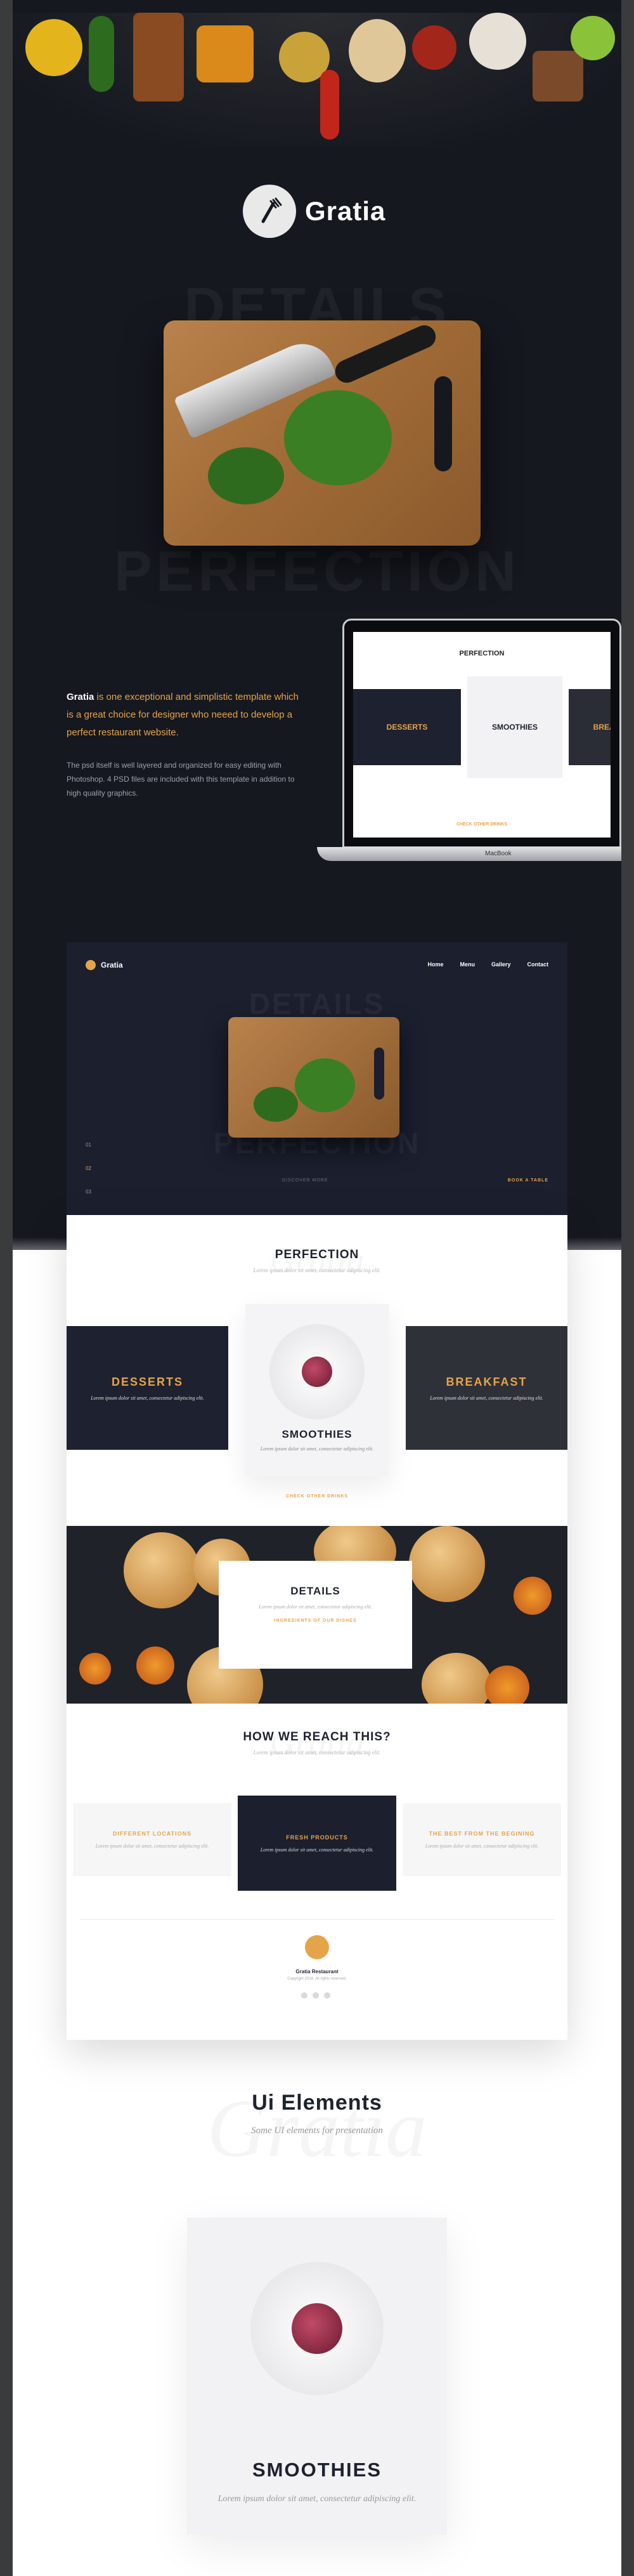 Image resolution: width=634 pixels, height=2576 pixels. What do you see at coordinates (482, 824) in the screenshot?
I see `laptop-link: CHECK OTHER DRINKS` at bounding box center [482, 824].